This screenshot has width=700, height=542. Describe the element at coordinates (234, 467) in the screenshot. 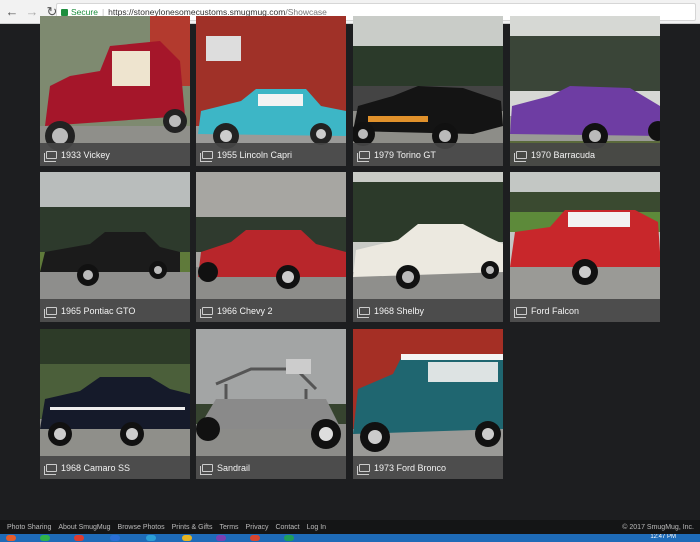

I see `caption-text: Sandrail` at that location.